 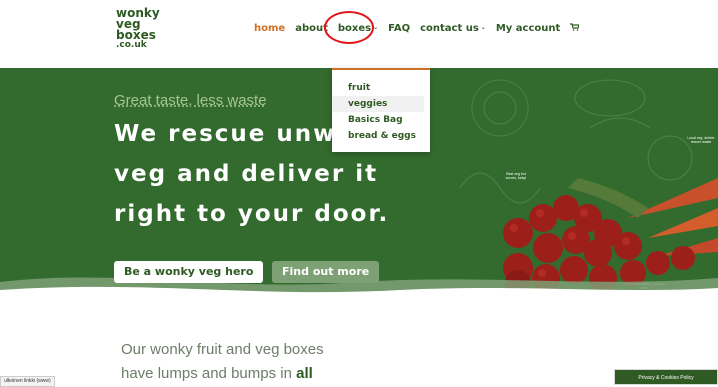 I want to click on intro-bold: all, so click(x=304, y=373).